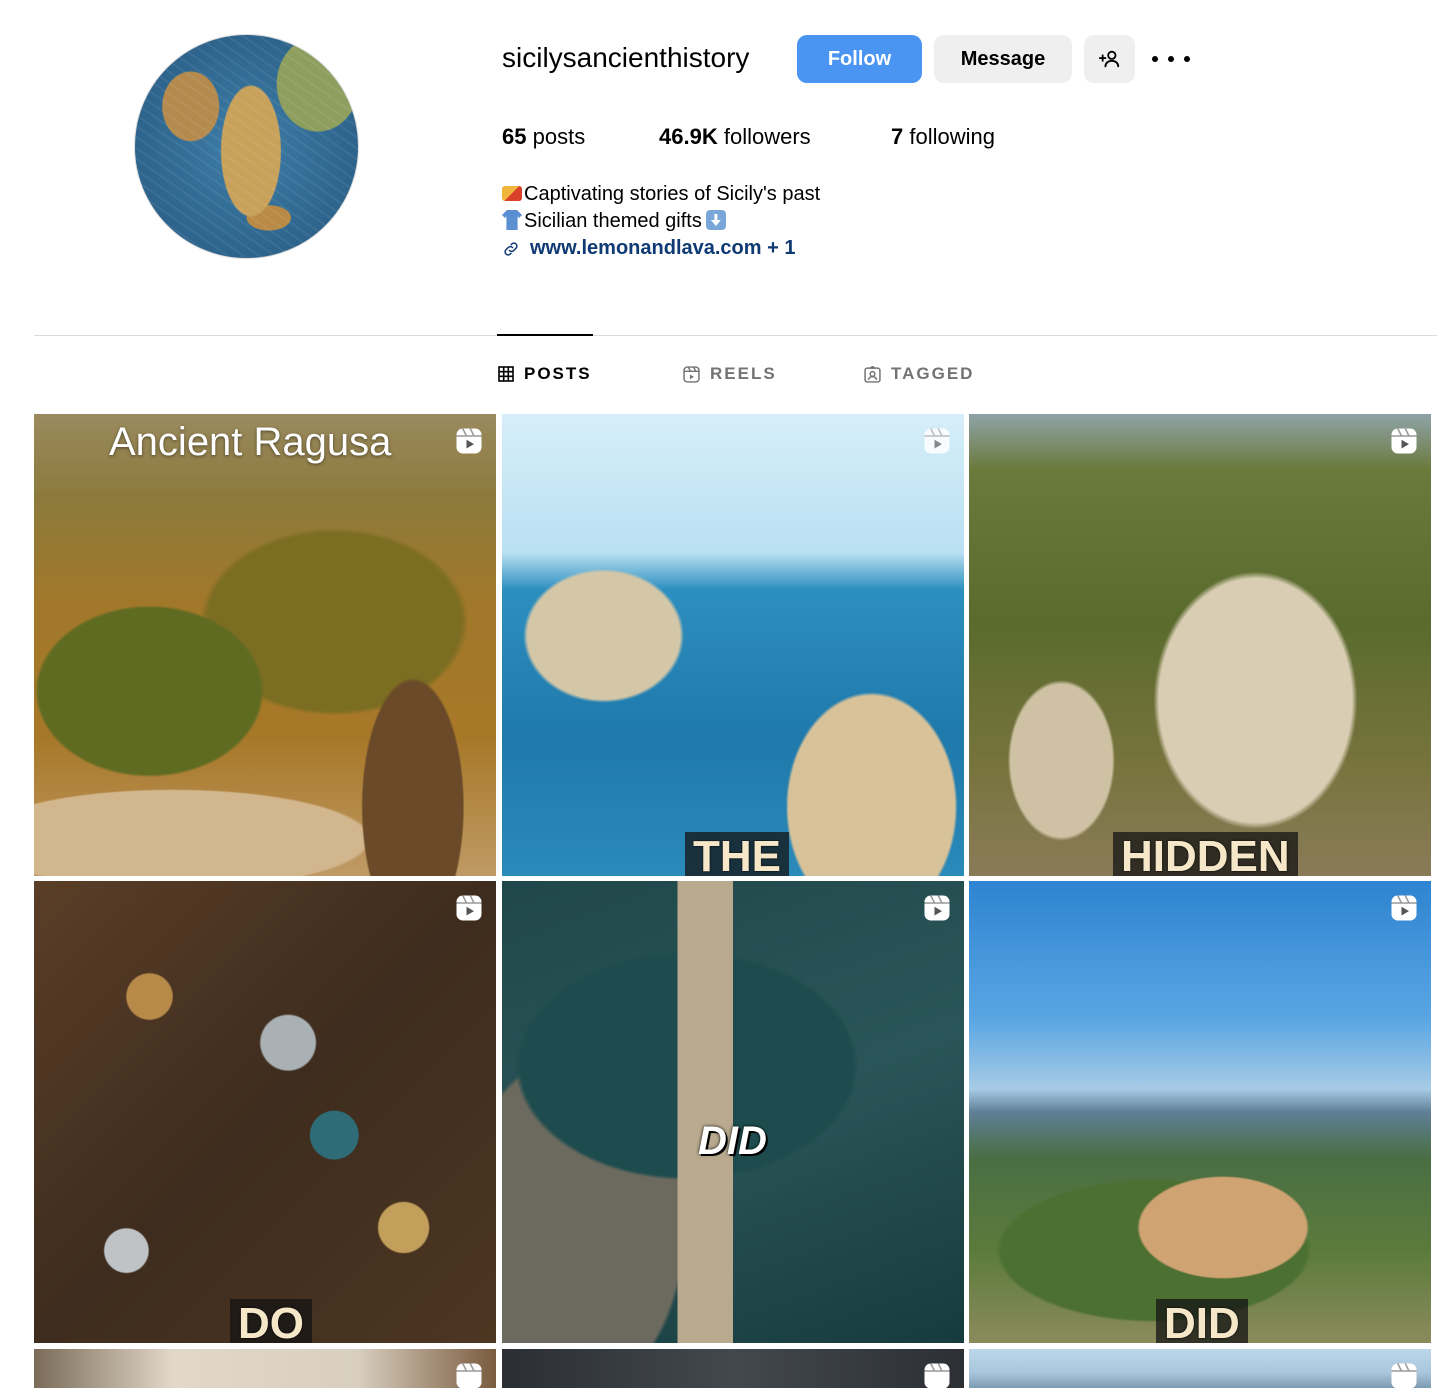 The image size is (1450, 1388). I want to click on tab-reels: REELS, so click(730, 374).